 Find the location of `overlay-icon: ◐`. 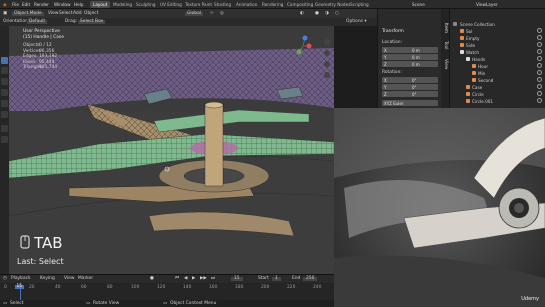

overlay-icon: ◐ is located at coordinates (302, 13).